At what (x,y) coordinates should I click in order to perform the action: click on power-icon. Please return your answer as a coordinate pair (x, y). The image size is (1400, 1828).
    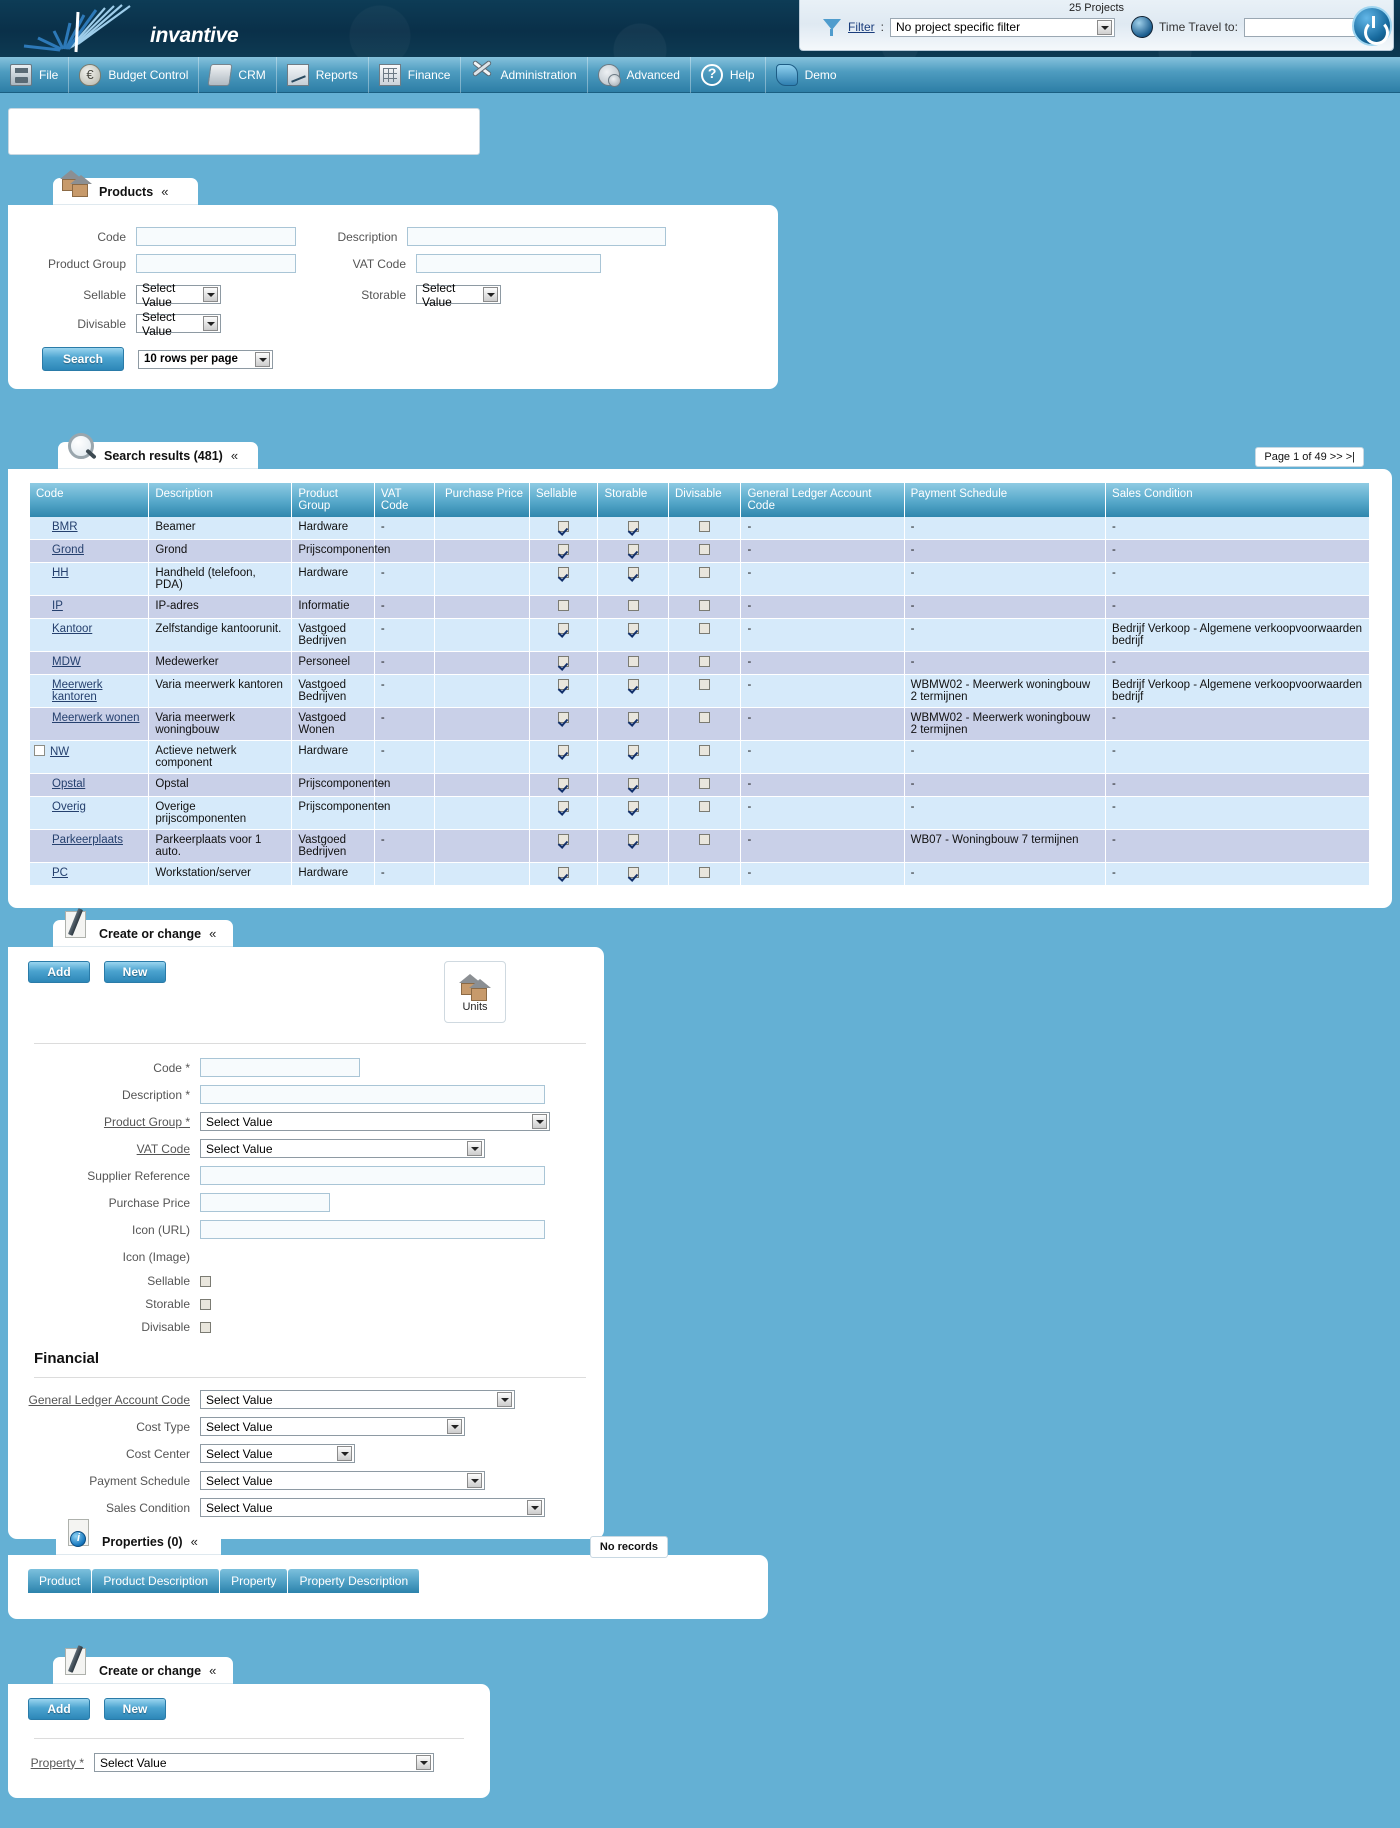
    Looking at the image, I should click on (1372, 26).